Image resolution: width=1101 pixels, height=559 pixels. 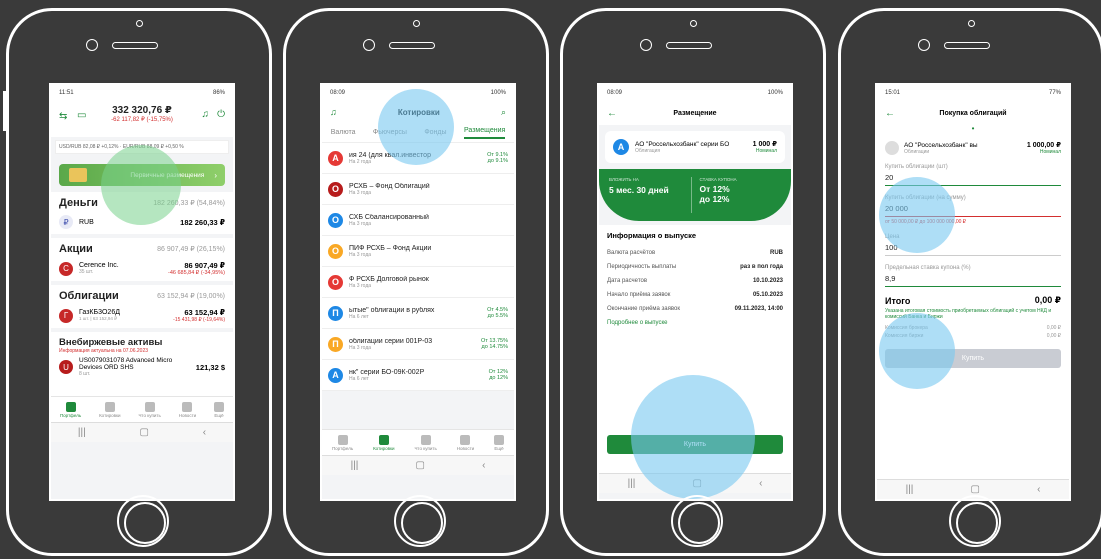 What do you see at coordinates (695, 253) in the screenshot?
I see `info-row: Валюта расчётов RUB` at bounding box center [695, 253].